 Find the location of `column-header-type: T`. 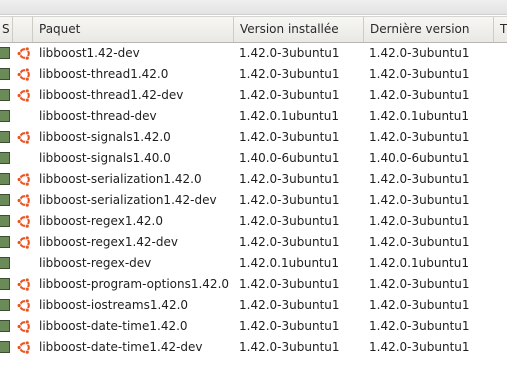

column-header-type: T is located at coordinates (500, 29).